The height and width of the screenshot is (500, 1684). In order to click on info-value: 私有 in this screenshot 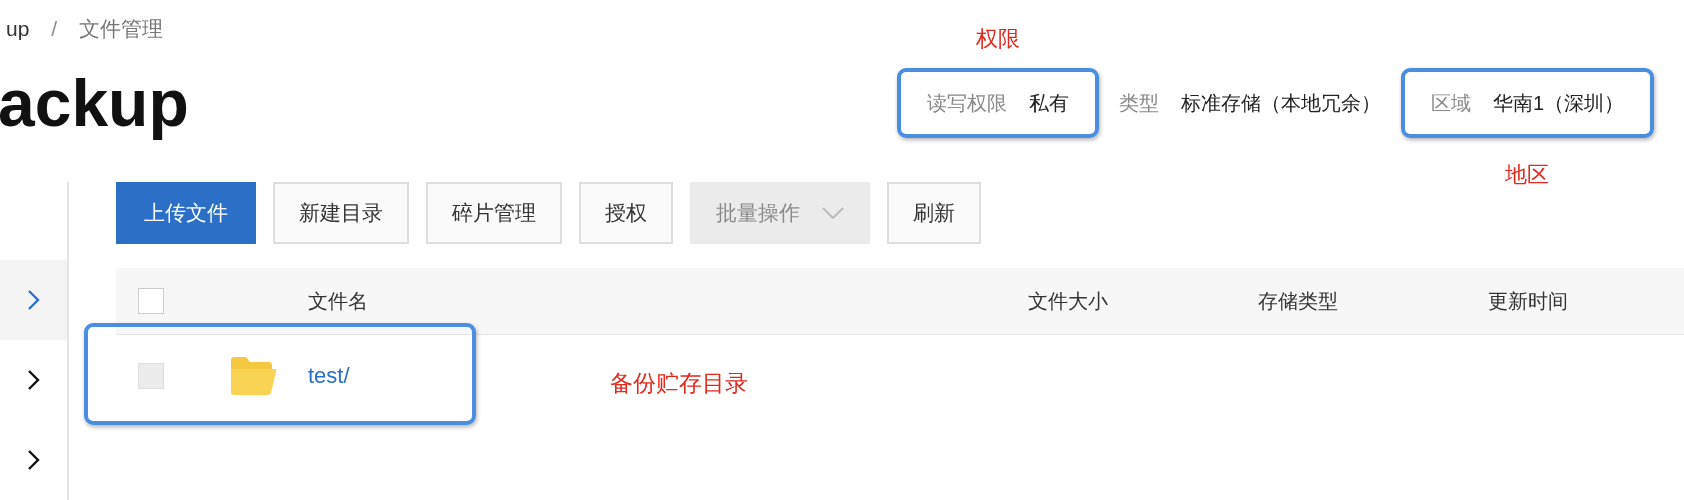, I will do `click(1048, 103)`.